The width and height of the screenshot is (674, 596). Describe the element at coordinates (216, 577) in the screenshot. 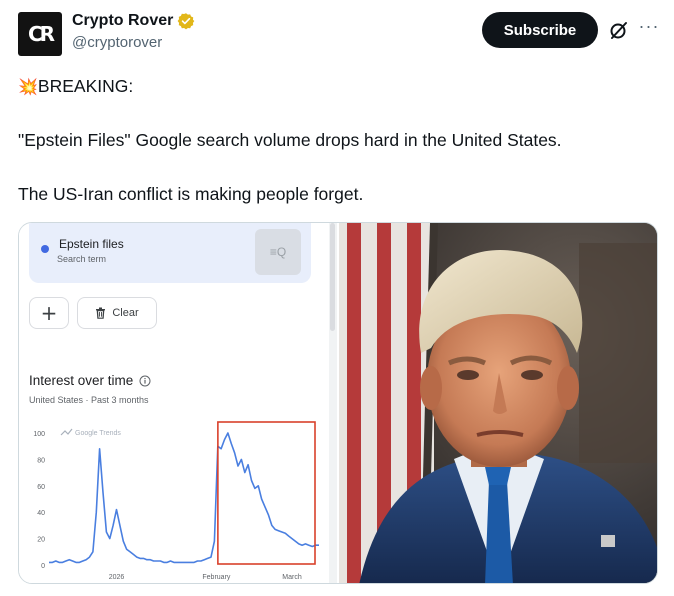

I see `x-tick-label: February` at that location.